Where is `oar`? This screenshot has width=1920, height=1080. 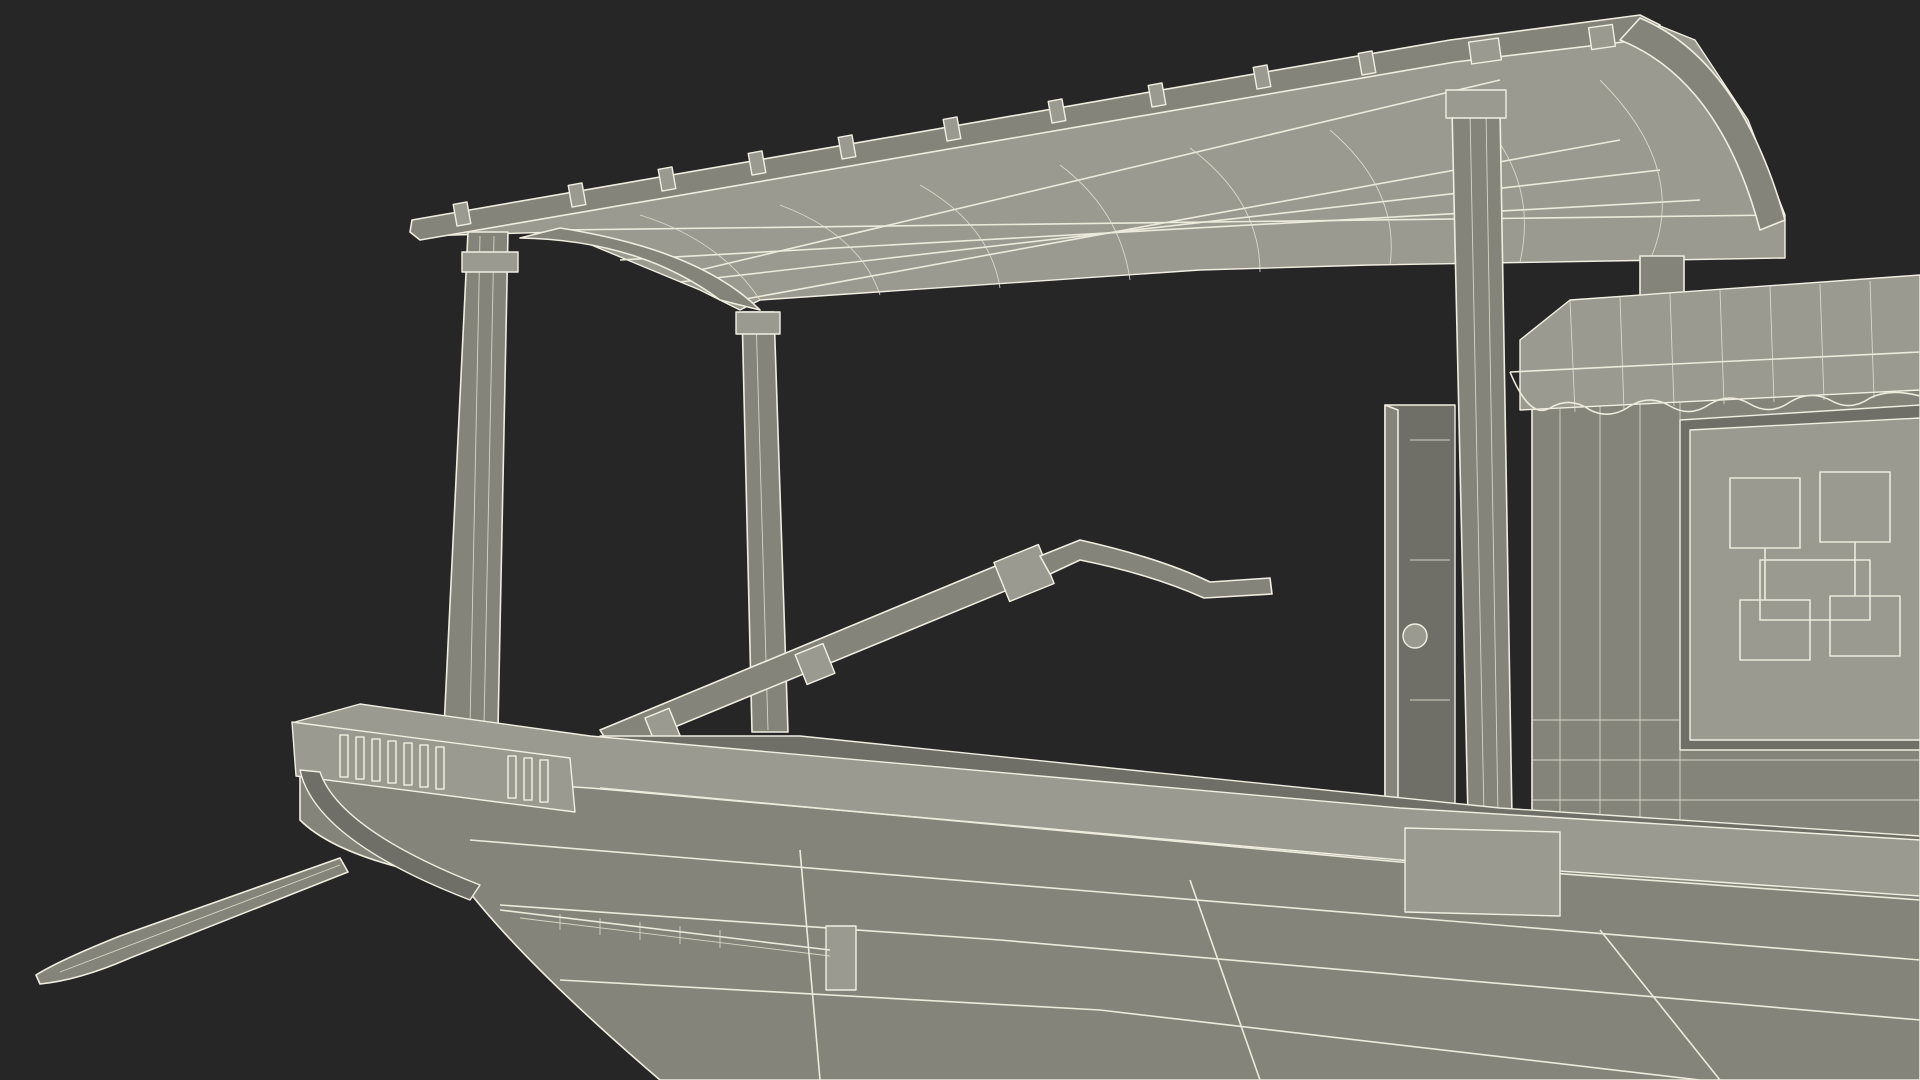
oar is located at coordinates (936, 646).